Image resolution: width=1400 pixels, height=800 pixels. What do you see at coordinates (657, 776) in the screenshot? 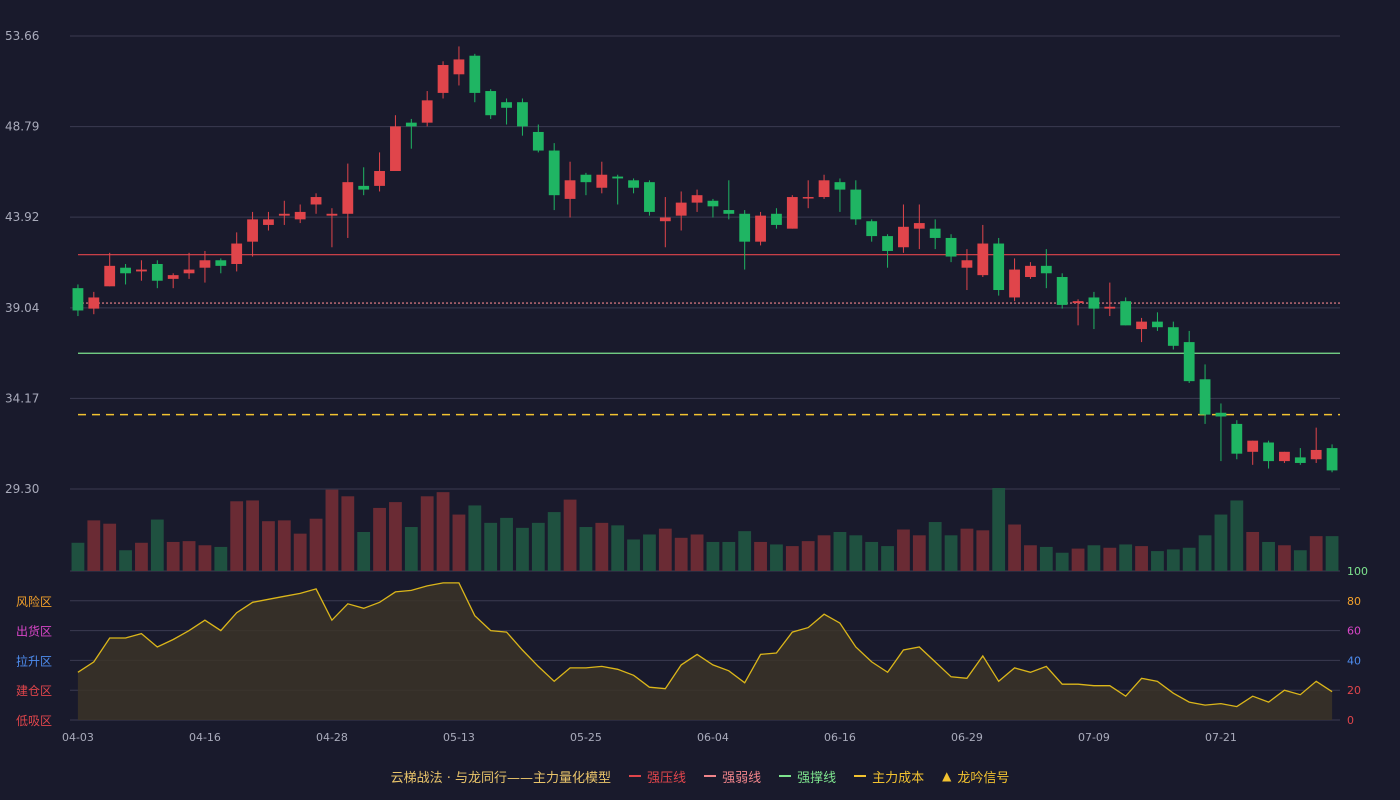
I see `legend-item-strong-pressure: 强压线` at bounding box center [657, 776].